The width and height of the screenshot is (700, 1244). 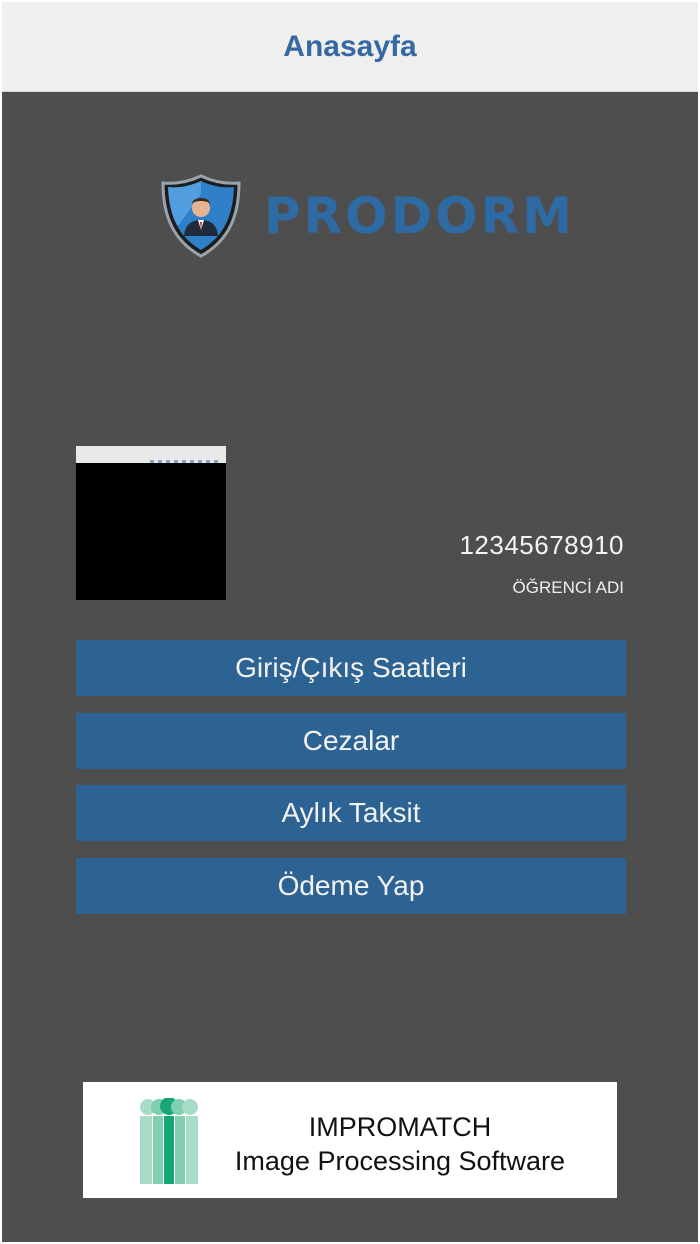 I want to click on page-title: Anasayfa, so click(x=350, y=46).